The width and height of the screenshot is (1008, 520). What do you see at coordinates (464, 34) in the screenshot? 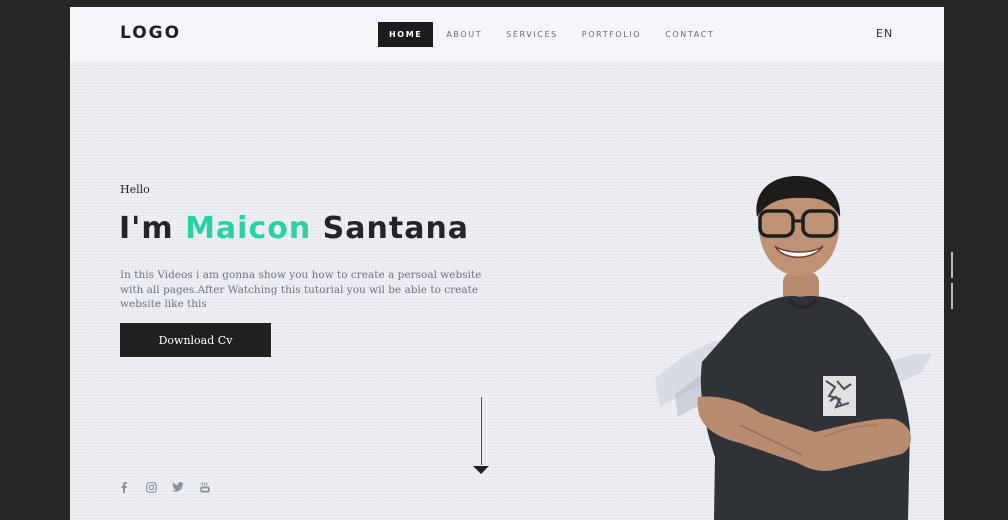
I see `nav-about: ABOUT` at bounding box center [464, 34].